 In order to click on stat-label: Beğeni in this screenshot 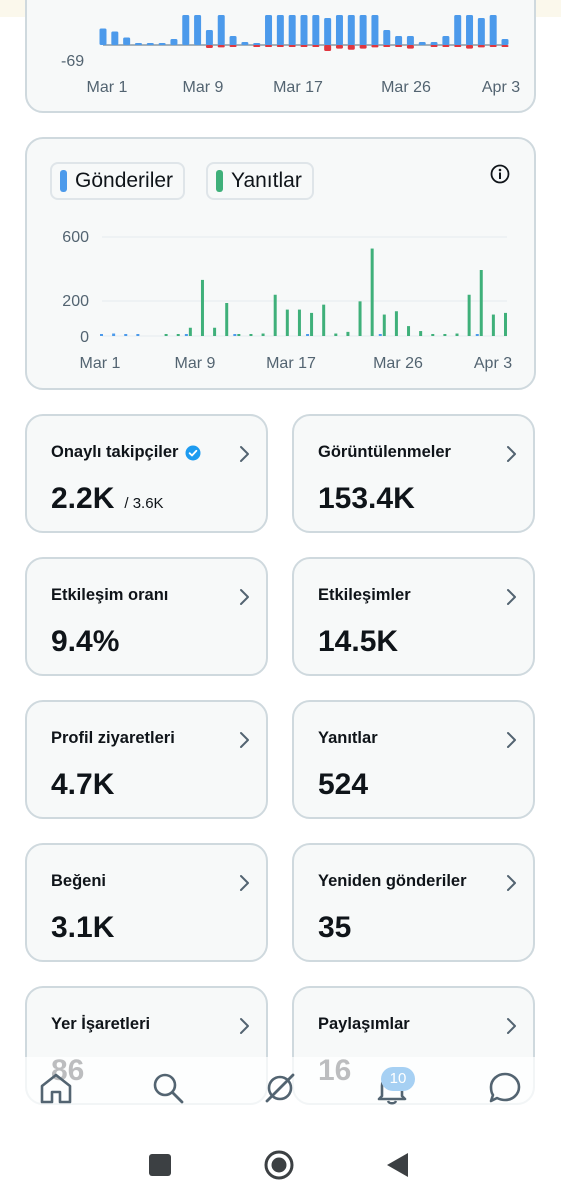, I will do `click(78, 881)`.